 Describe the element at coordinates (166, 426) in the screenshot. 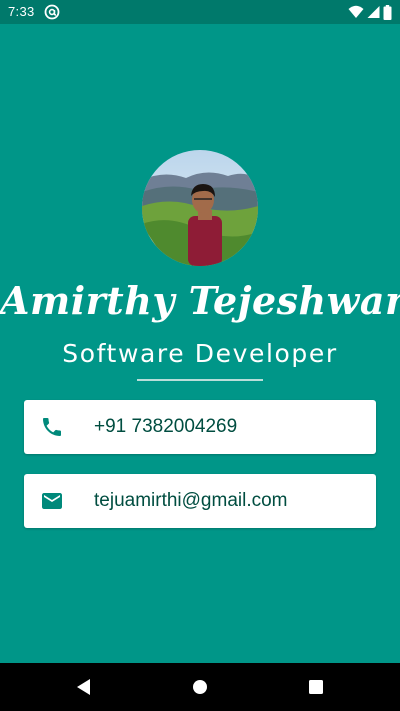

I see `phone-number: +91 7382004269` at that location.